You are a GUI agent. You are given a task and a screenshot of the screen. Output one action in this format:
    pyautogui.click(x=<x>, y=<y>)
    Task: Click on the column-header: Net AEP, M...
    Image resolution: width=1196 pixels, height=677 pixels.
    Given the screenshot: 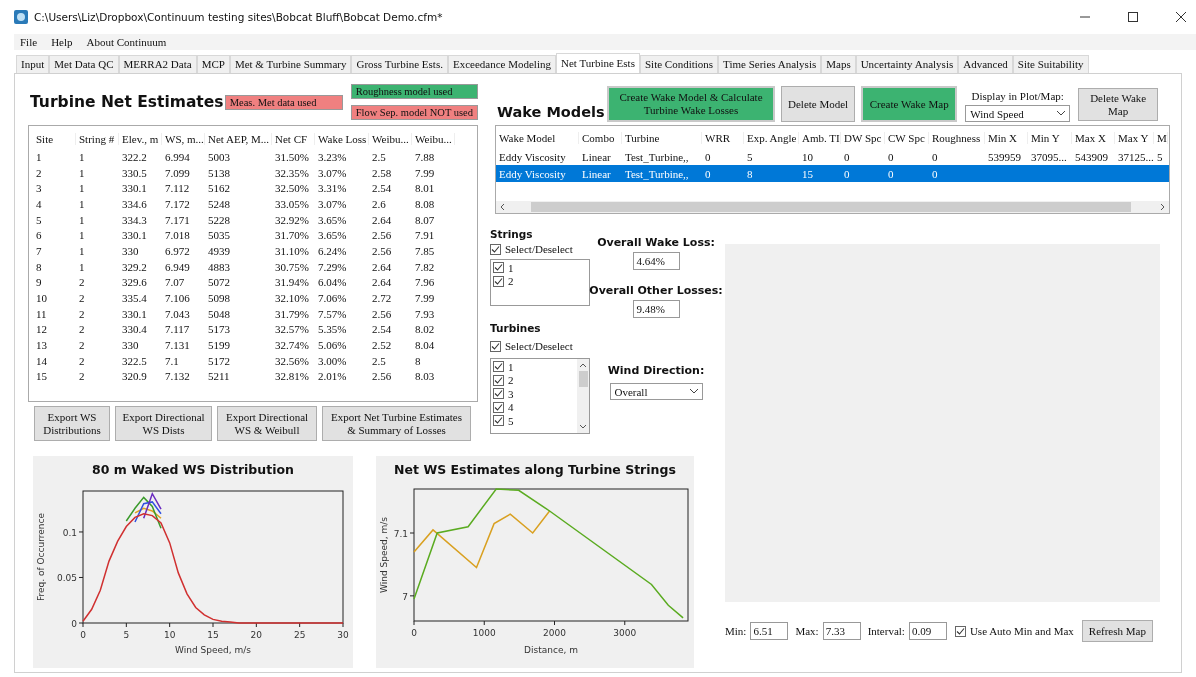 What is the action you would take?
    pyautogui.click(x=238, y=139)
    